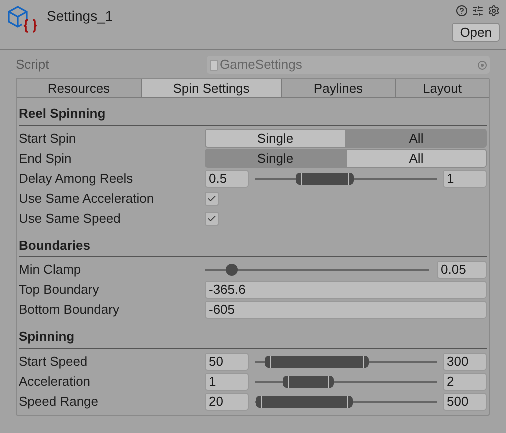  What do you see at coordinates (227, 179) in the screenshot?
I see `min-field: 0.5` at bounding box center [227, 179].